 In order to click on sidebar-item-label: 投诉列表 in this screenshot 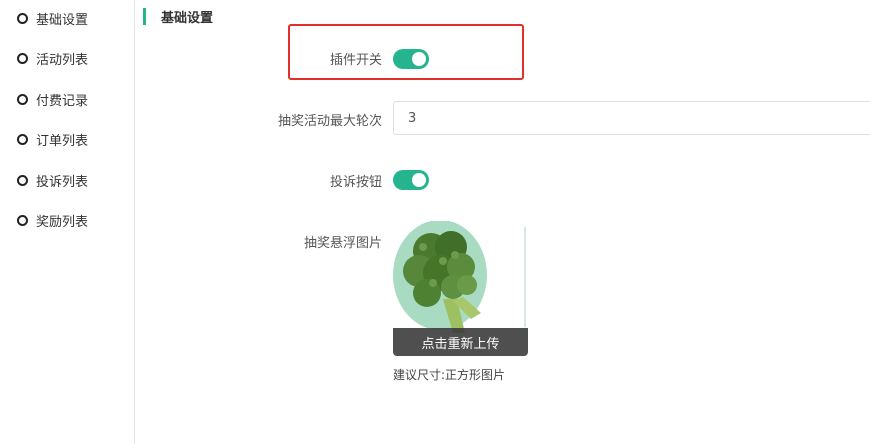, I will do `click(62, 182)`.